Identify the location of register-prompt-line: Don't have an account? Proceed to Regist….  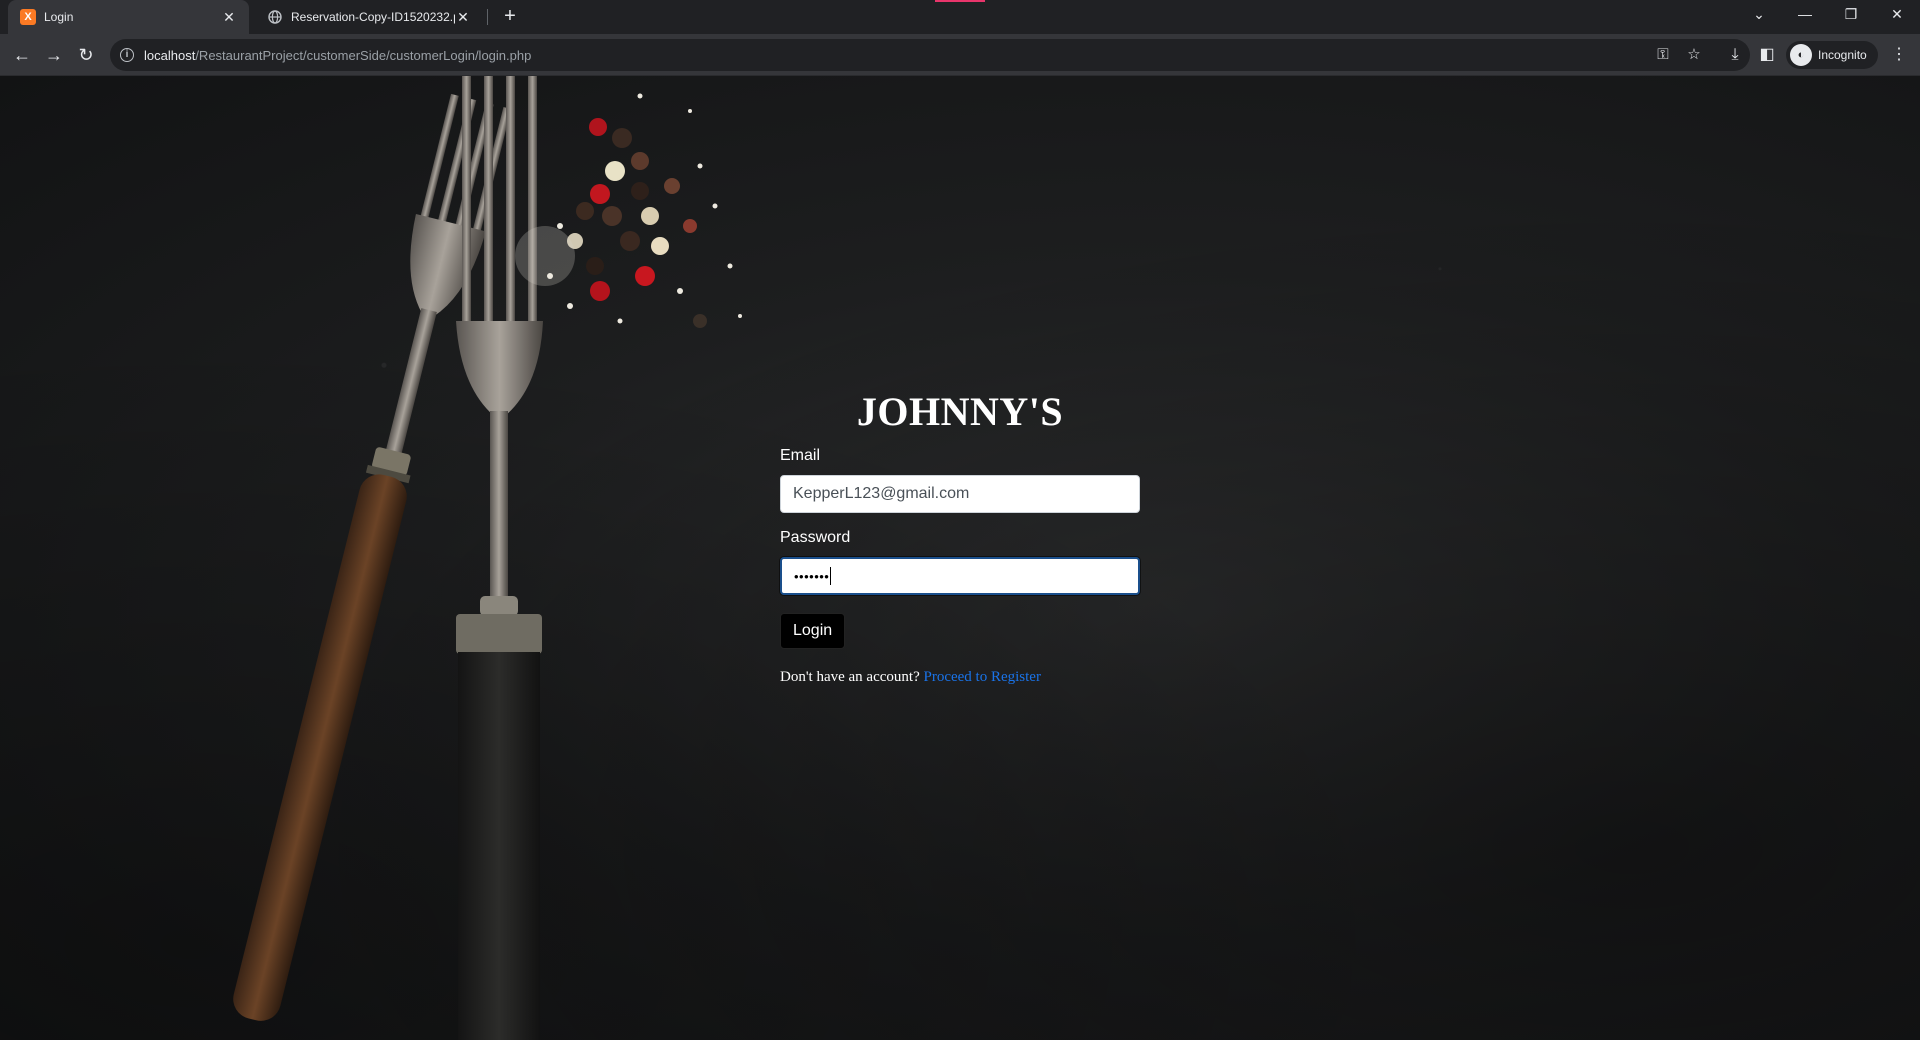
(960, 677).